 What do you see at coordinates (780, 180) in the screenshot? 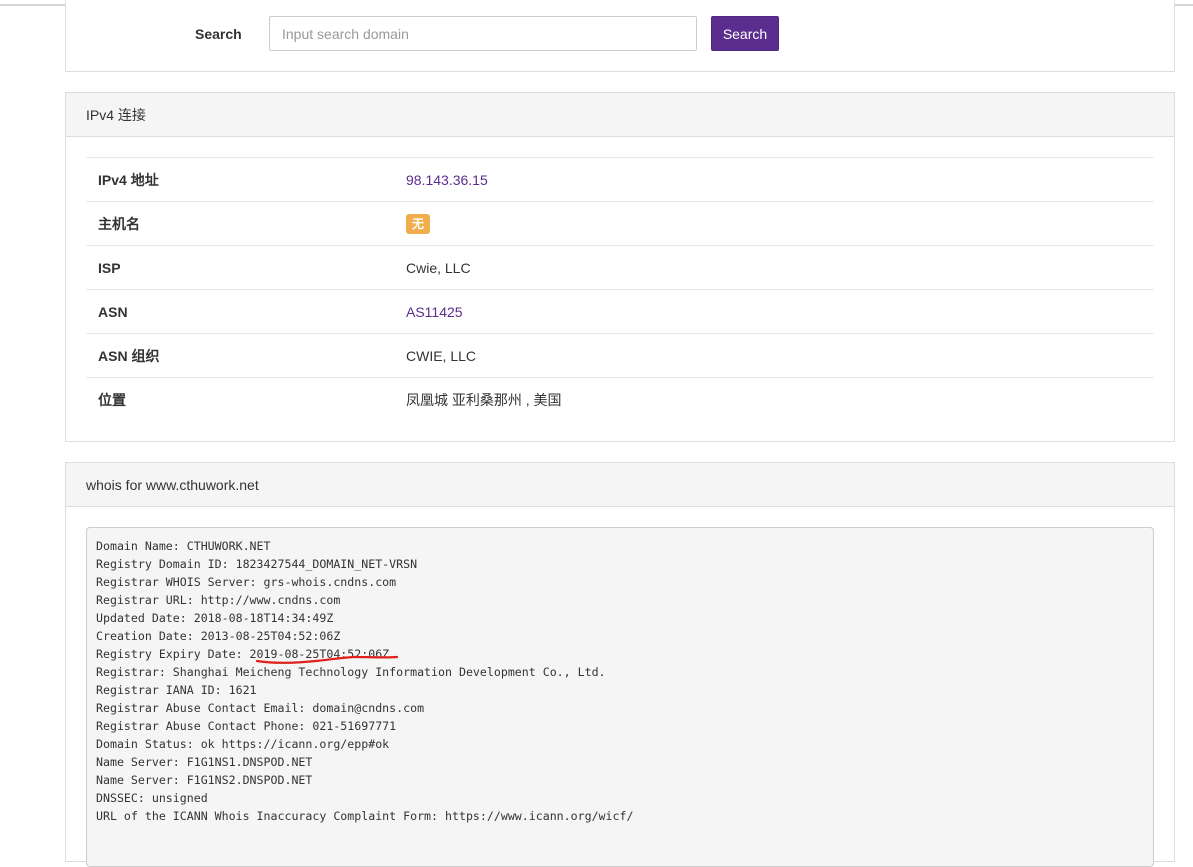
I see `ipv4-row-value-cell: 98.143.36.15` at bounding box center [780, 180].